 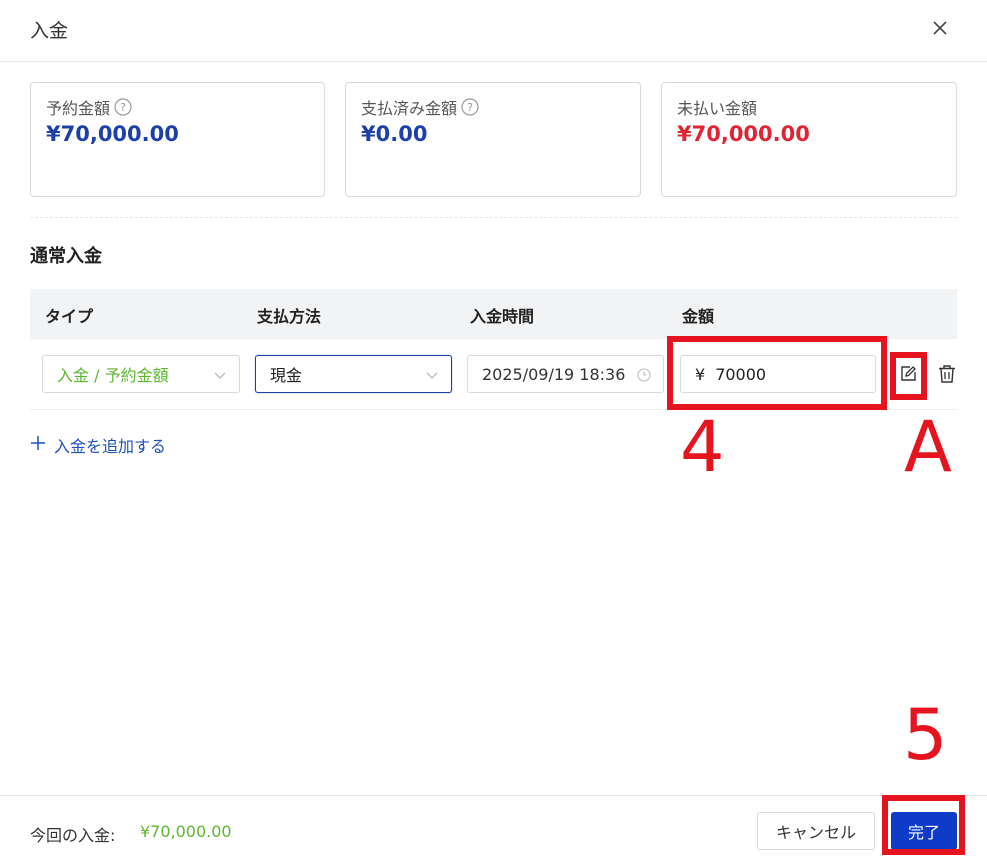 I want to click on column-header-time: 入金時間, so click(x=502, y=316).